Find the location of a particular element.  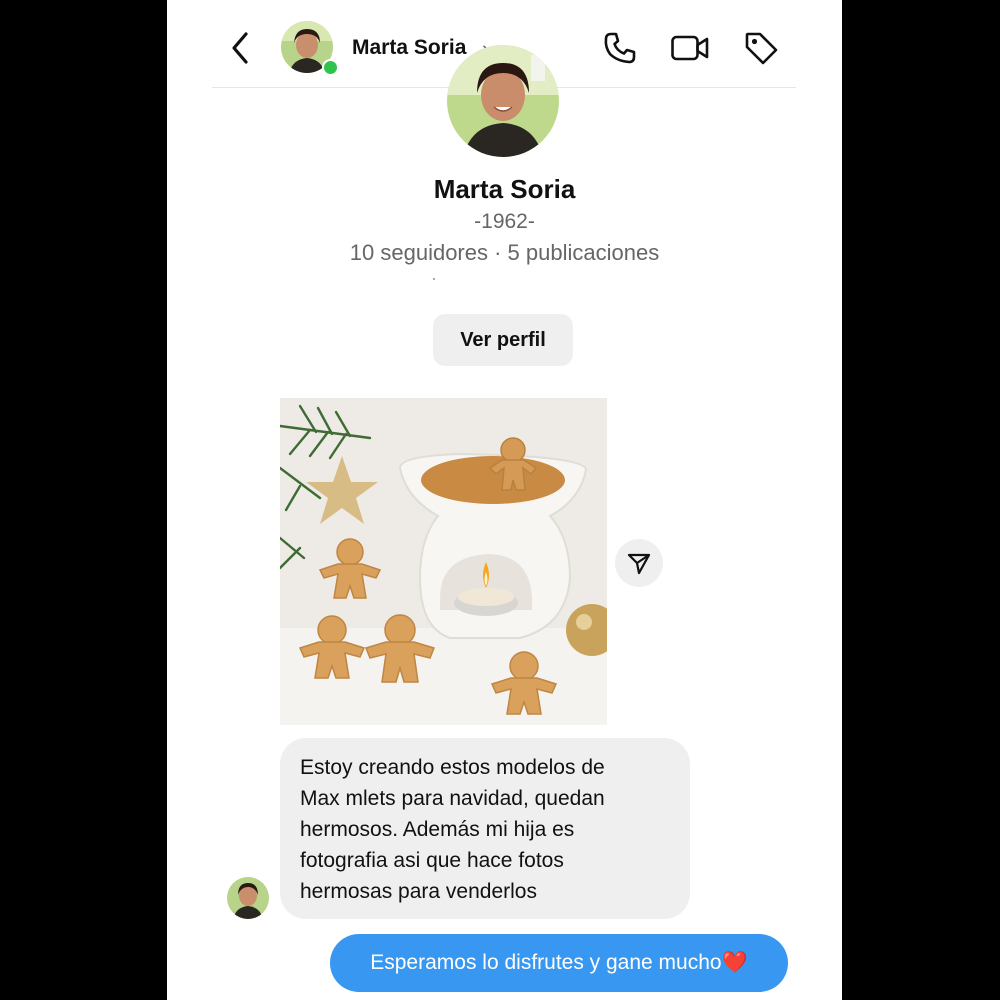

message-line: hermosas para venderlos is located at coordinates (418, 891).